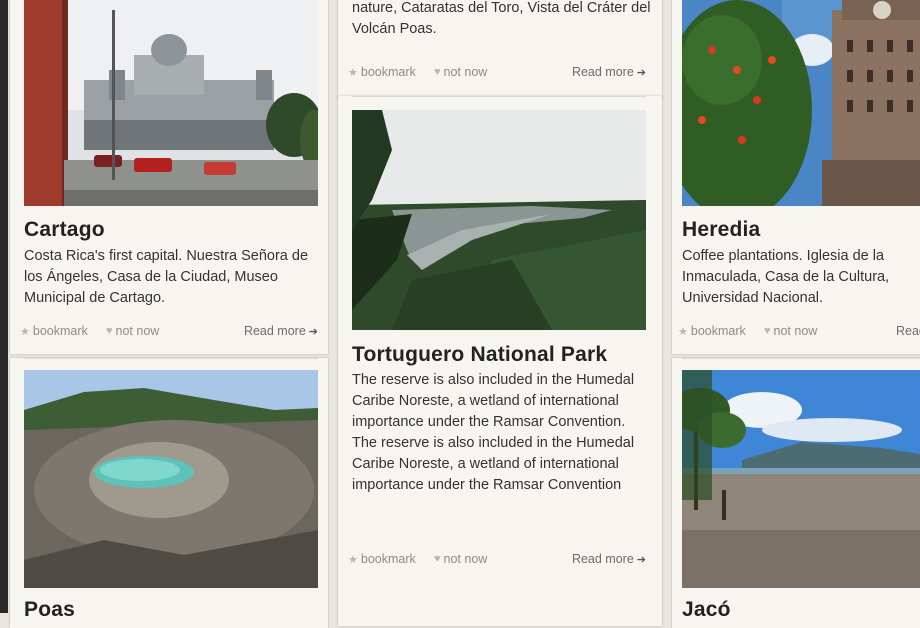  Describe the element at coordinates (171, 479) in the screenshot. I see `poas-photo` at that location.